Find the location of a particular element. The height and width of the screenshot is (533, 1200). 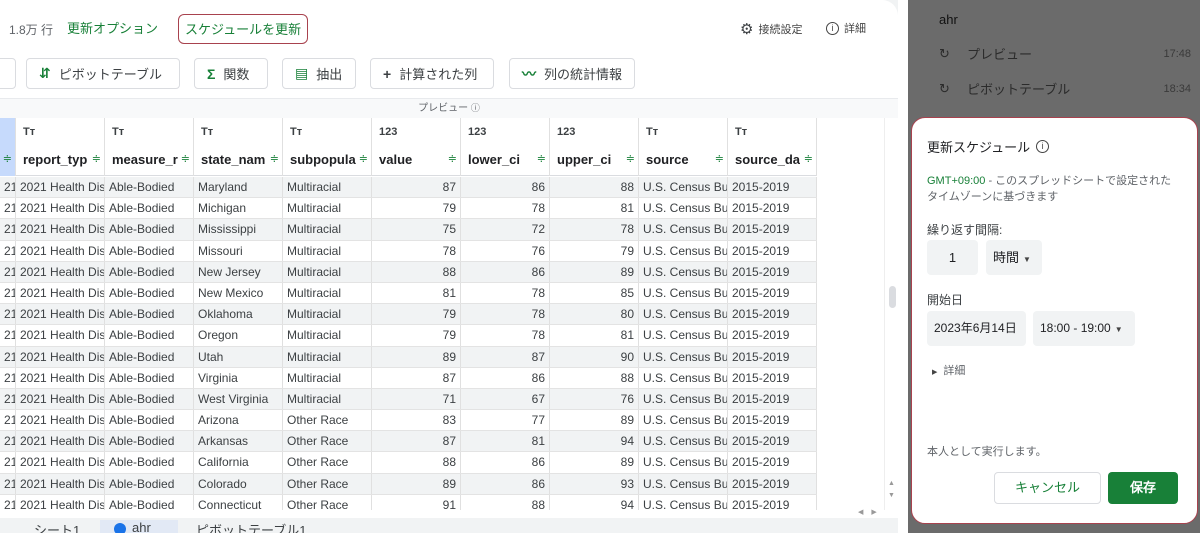

scroll-up-icon: ▲ is located at coordinates (891, 483).